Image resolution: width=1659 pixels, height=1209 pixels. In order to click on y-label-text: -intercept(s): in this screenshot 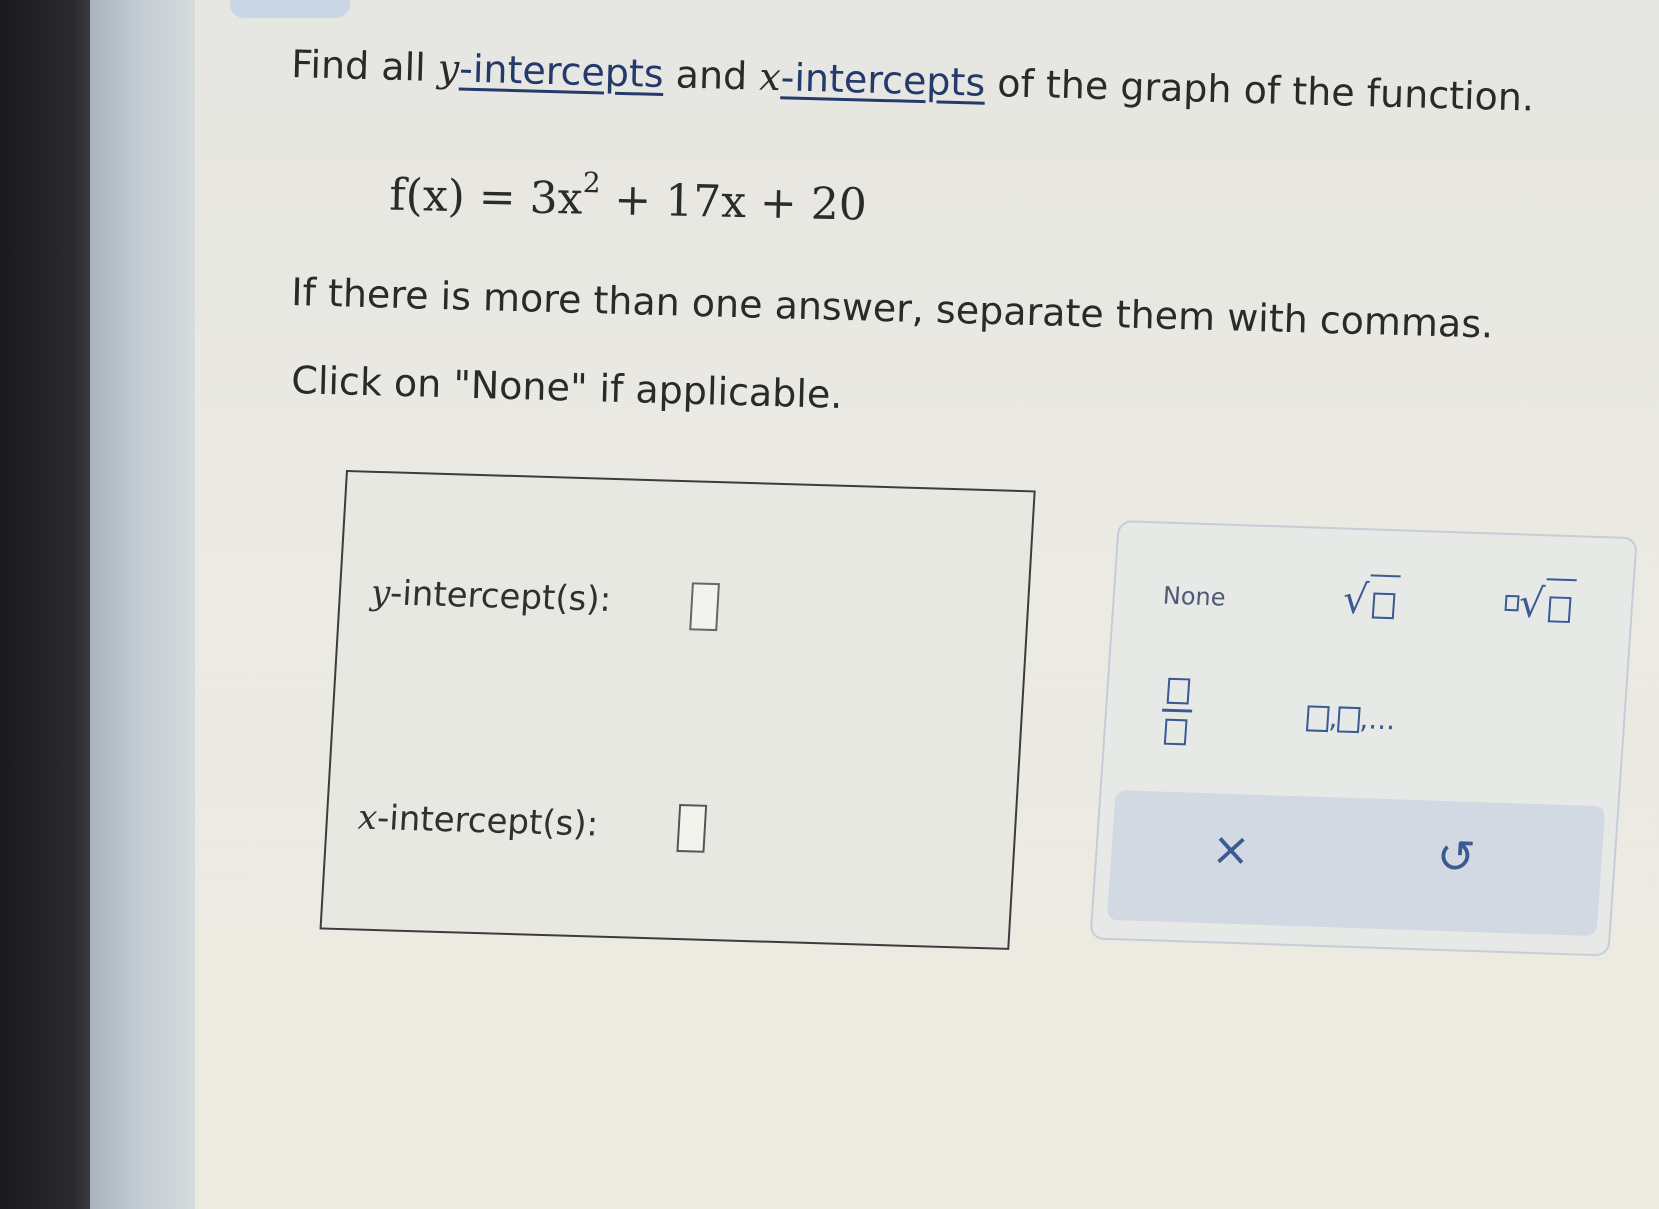, I will do `click(501, 596)`.